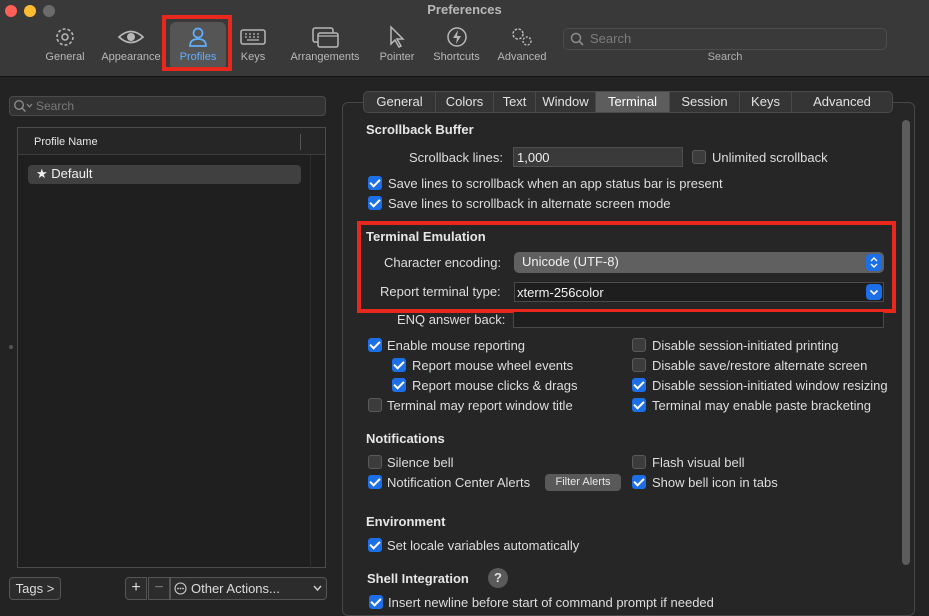 The height and width of the screenshot is (616, 929). What do you see at coordinates (375, 183) in the screenshot?
I see `status-bar-scrollback-checkbox` at bounding box center [375, 183].